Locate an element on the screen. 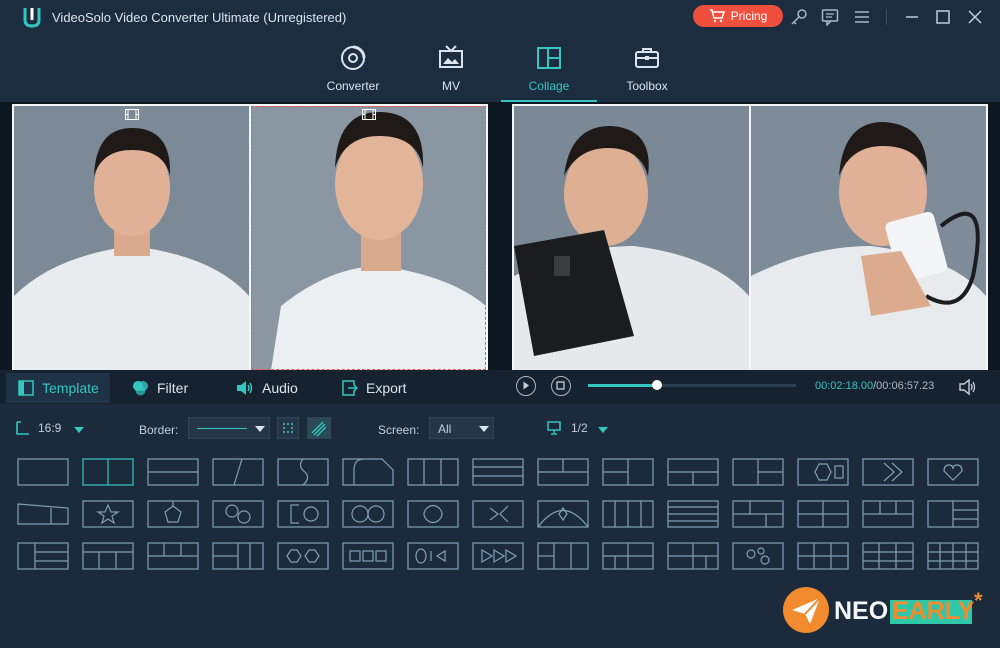  border-grid-toggle is located at coordinates (288, 428).